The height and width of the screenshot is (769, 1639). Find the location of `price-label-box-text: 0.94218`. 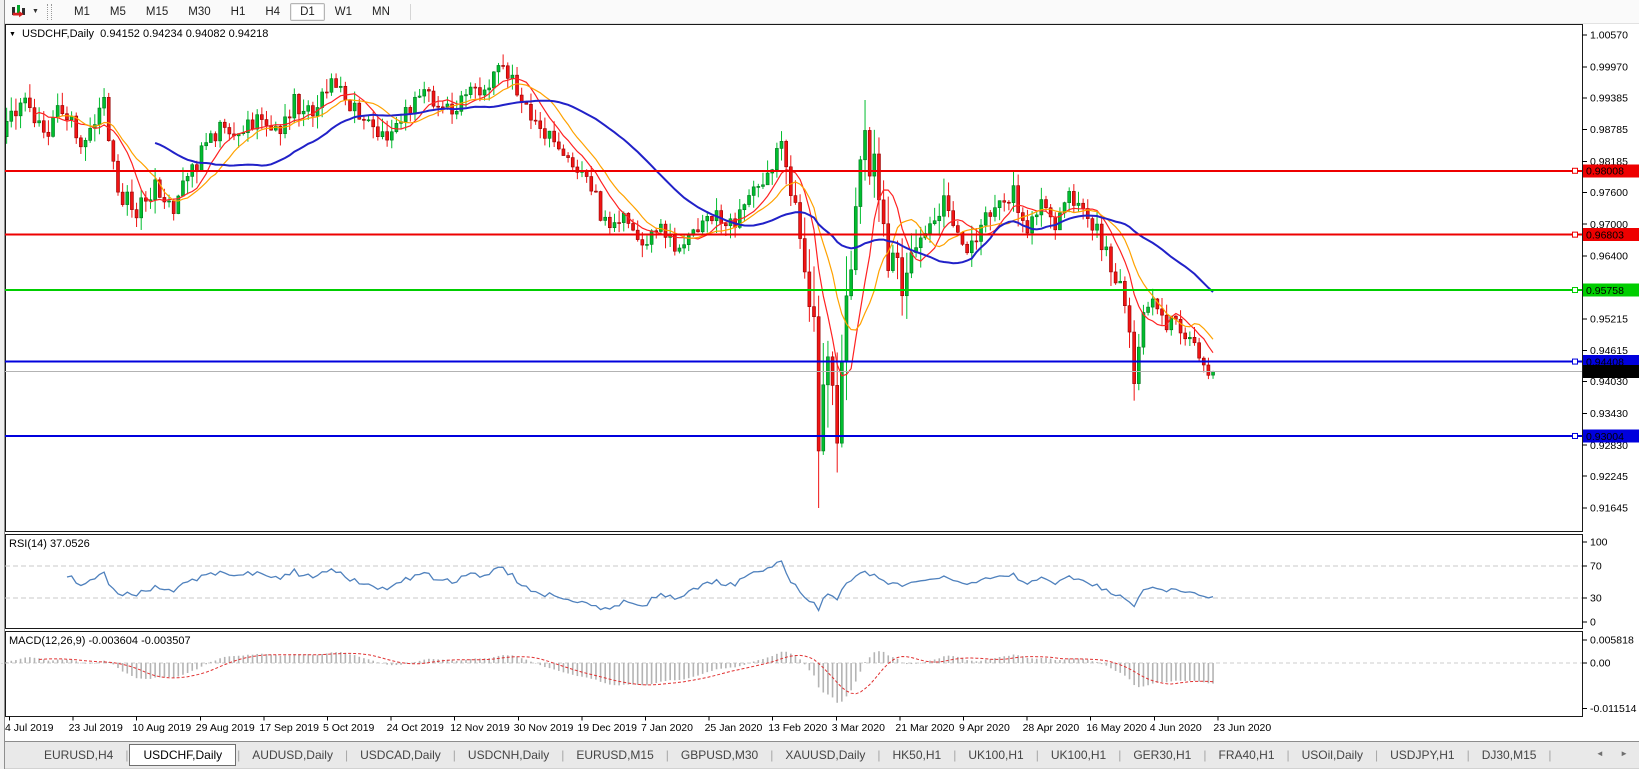

price-label-box-text: 0.94218 is located at coordinates (1605, 372).